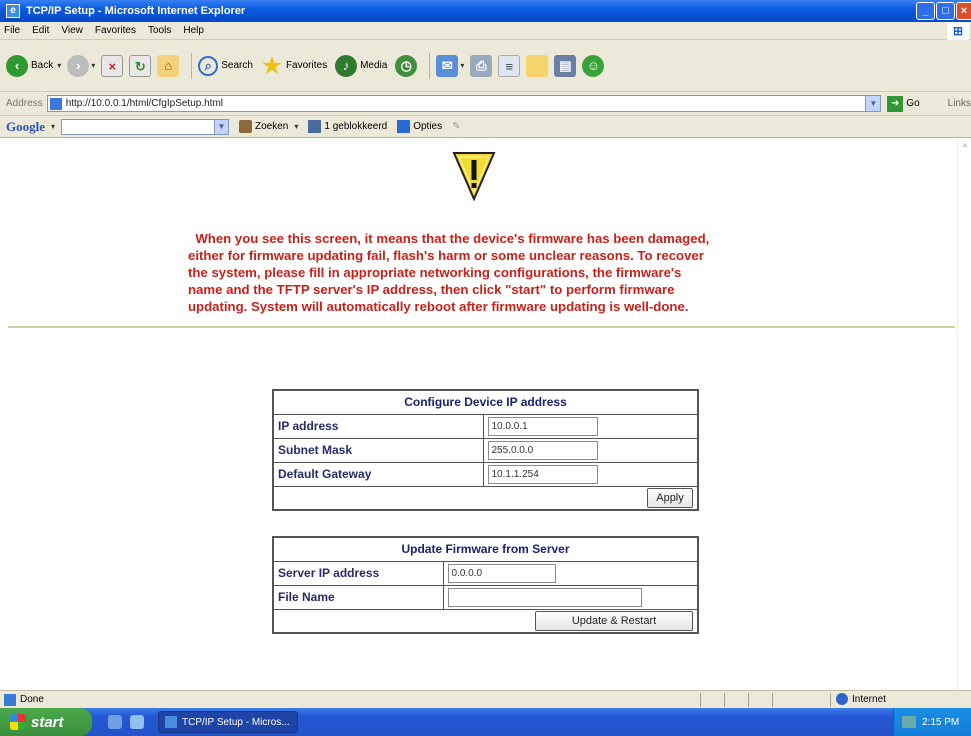  I want to click on go-button: ➜ Go, so click(903, 103).